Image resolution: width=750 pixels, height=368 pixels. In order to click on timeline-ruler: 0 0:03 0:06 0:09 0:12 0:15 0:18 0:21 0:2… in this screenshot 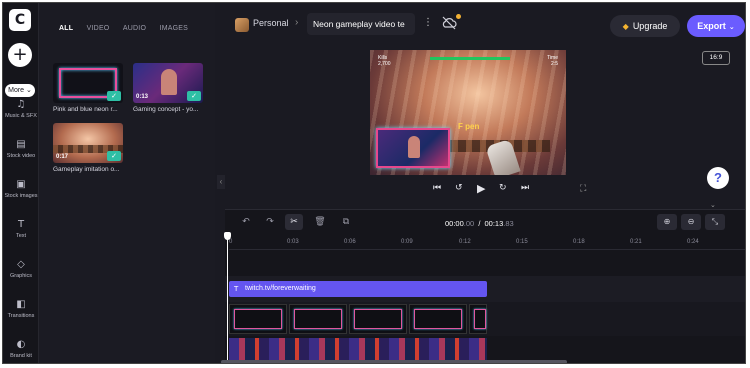, I will do `click(487, 243)`.